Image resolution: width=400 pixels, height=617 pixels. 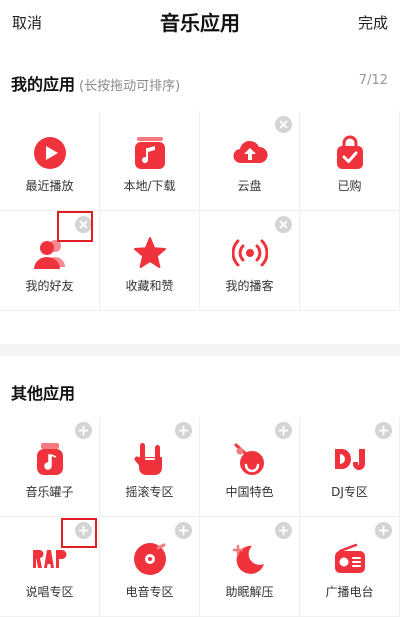 I want to click on section-divider, so click(x=200, y=350).